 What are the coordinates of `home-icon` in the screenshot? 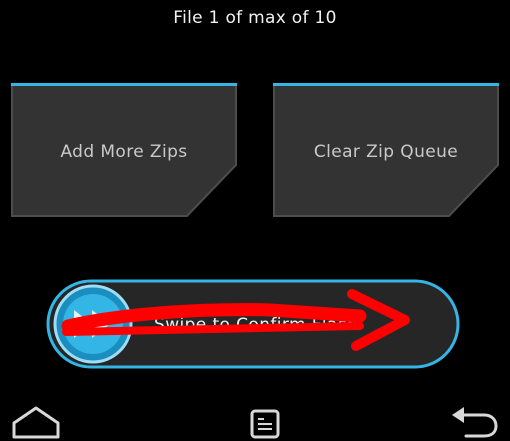 It's located at (36, 422).